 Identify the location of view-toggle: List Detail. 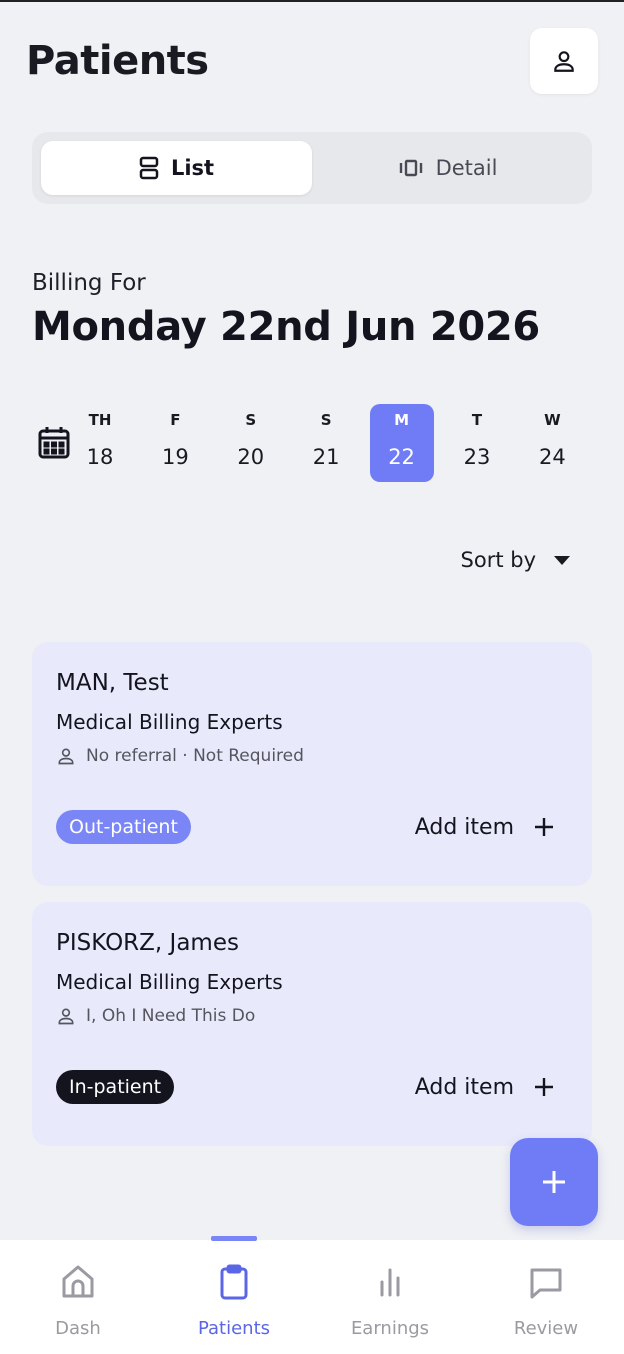
(312, 168).